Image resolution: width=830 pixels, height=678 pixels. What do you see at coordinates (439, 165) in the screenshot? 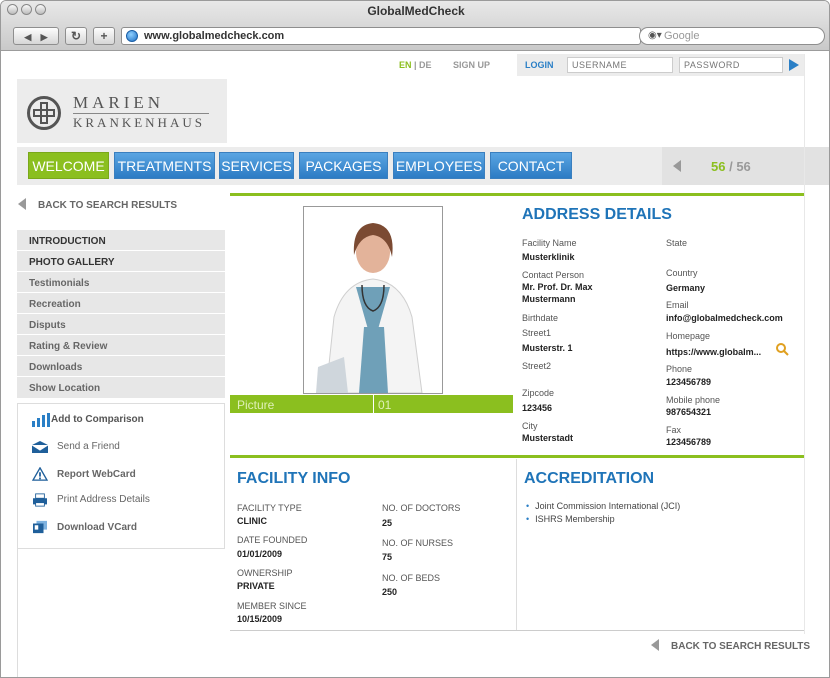
I see `tab-employees: EMPLOYEES` at bounding box center [439, 165].